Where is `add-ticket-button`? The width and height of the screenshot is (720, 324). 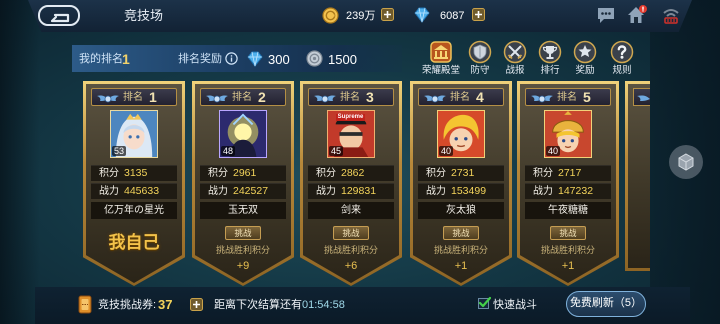
add-ticket-button is located at coordinates (196, 304).